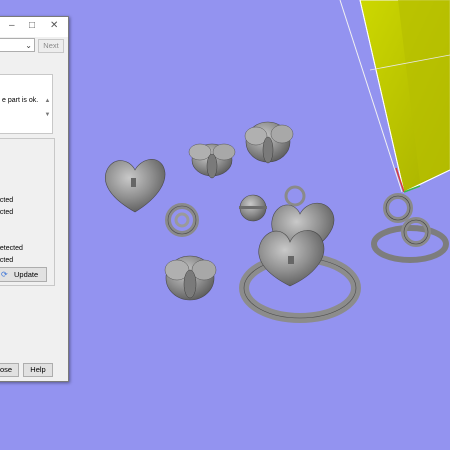  I want to click on update-button: ⟳ Update, so click(23, 274).